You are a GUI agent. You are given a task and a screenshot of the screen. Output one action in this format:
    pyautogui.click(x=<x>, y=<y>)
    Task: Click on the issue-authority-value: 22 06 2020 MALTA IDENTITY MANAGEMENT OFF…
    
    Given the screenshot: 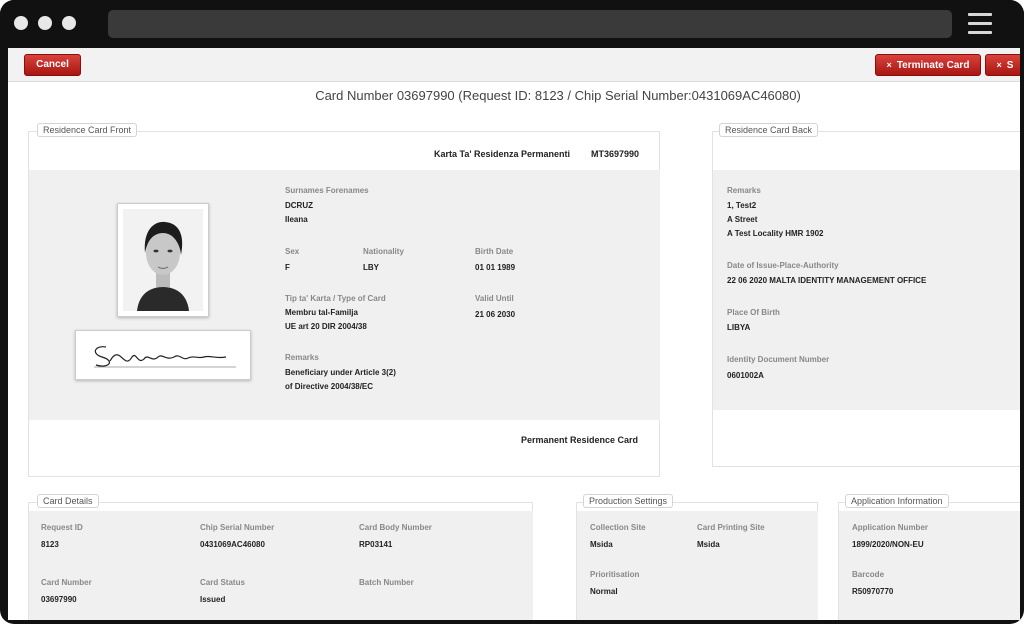 What is the action you would take?
    pyautogui.click(x=827, y=280)
    